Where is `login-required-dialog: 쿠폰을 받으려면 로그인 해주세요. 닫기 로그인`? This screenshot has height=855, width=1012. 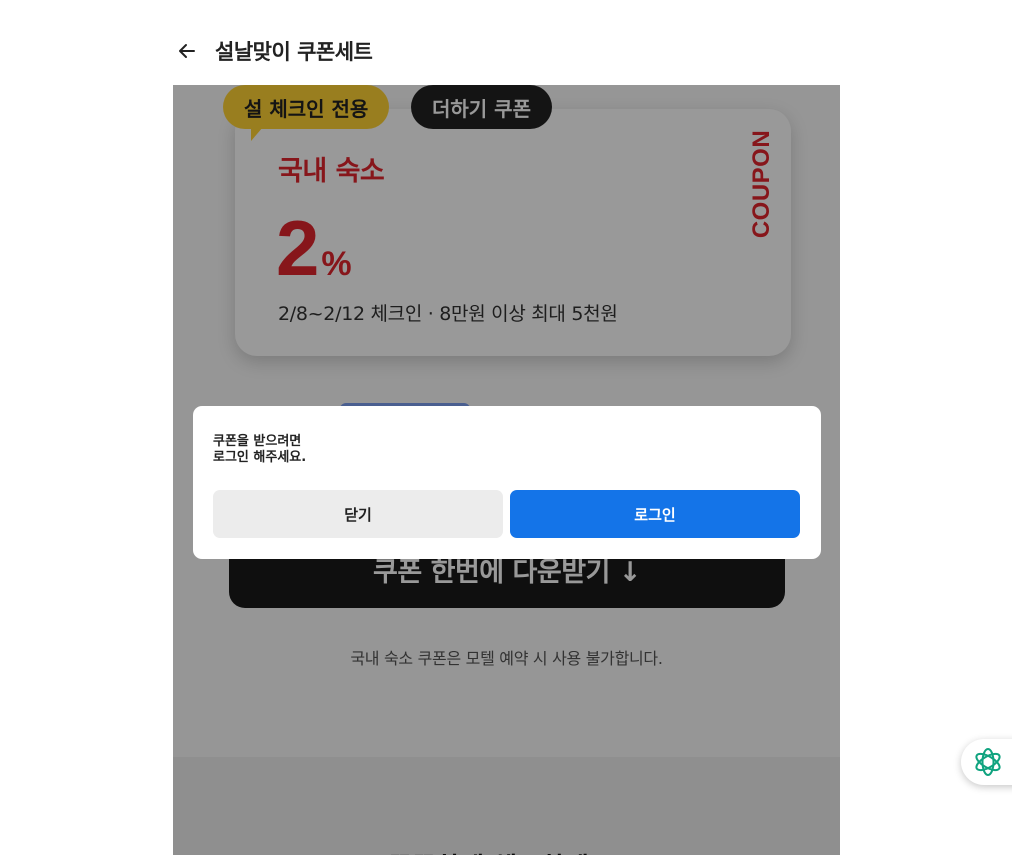
login-required-dialog: 쿠폰을 받으려면 로그인 해주세요. 닫기 로그인 is located at coordinates (507, 482).